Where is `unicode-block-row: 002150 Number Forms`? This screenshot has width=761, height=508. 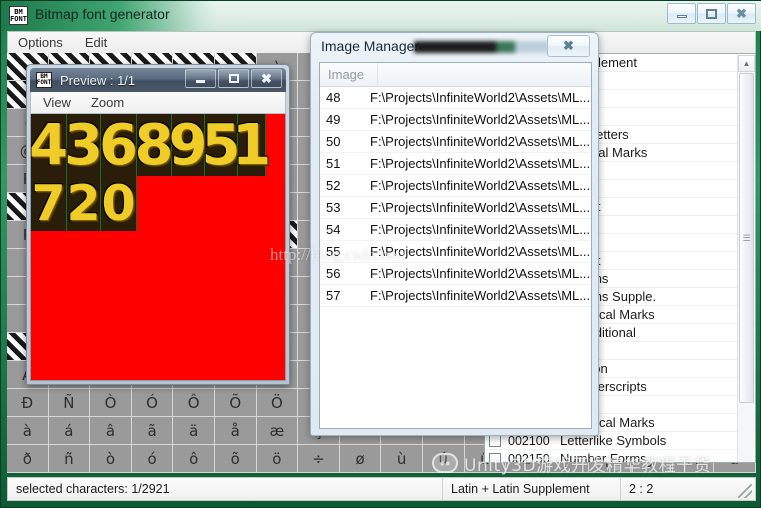 unicode-block-row: 002150 Number Forms is located at coordinates (620, 456).